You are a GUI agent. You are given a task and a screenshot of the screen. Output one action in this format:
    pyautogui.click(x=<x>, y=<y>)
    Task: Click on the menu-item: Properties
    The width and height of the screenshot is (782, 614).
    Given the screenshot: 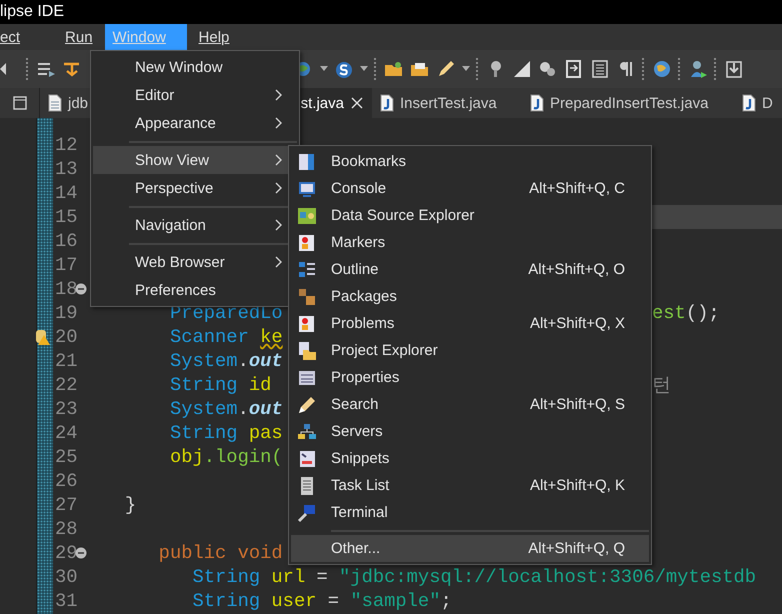 What is the action you would take?
    pyautogui.click(x=470, y=377)
    